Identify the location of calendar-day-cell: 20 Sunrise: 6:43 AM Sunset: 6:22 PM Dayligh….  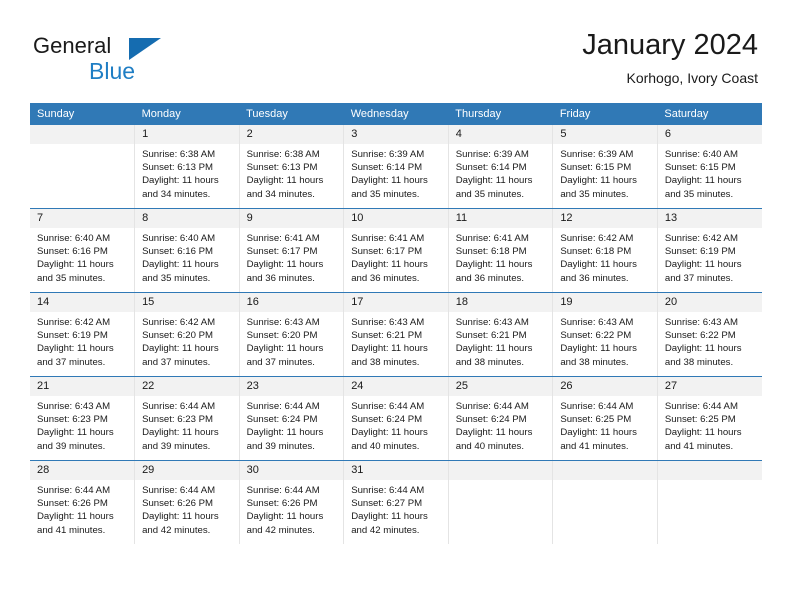
(709, 334).